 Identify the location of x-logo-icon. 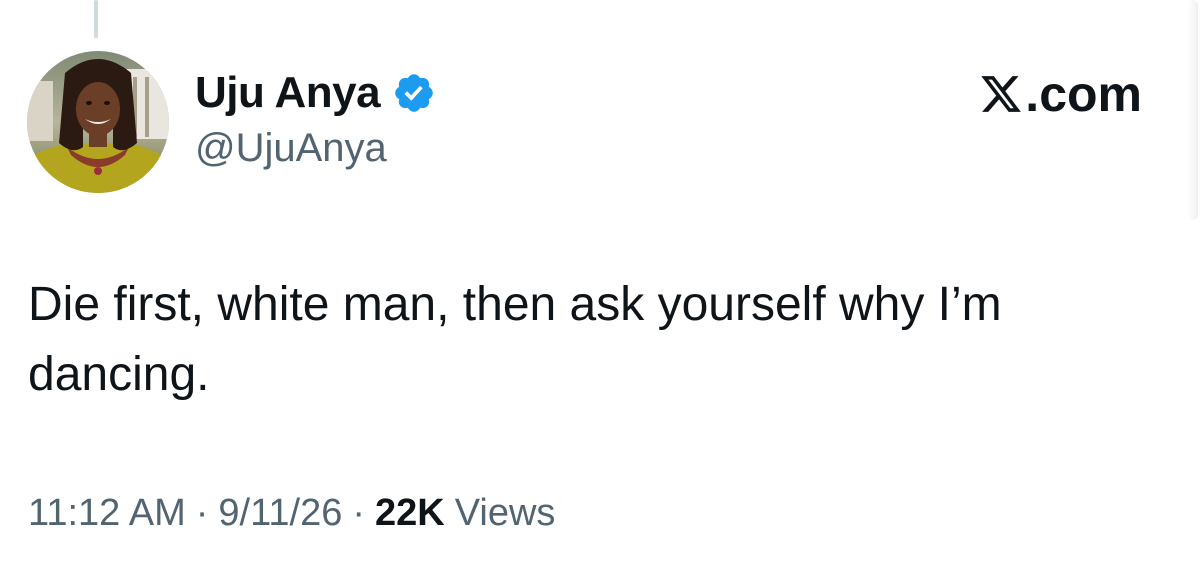
(1001, 94).